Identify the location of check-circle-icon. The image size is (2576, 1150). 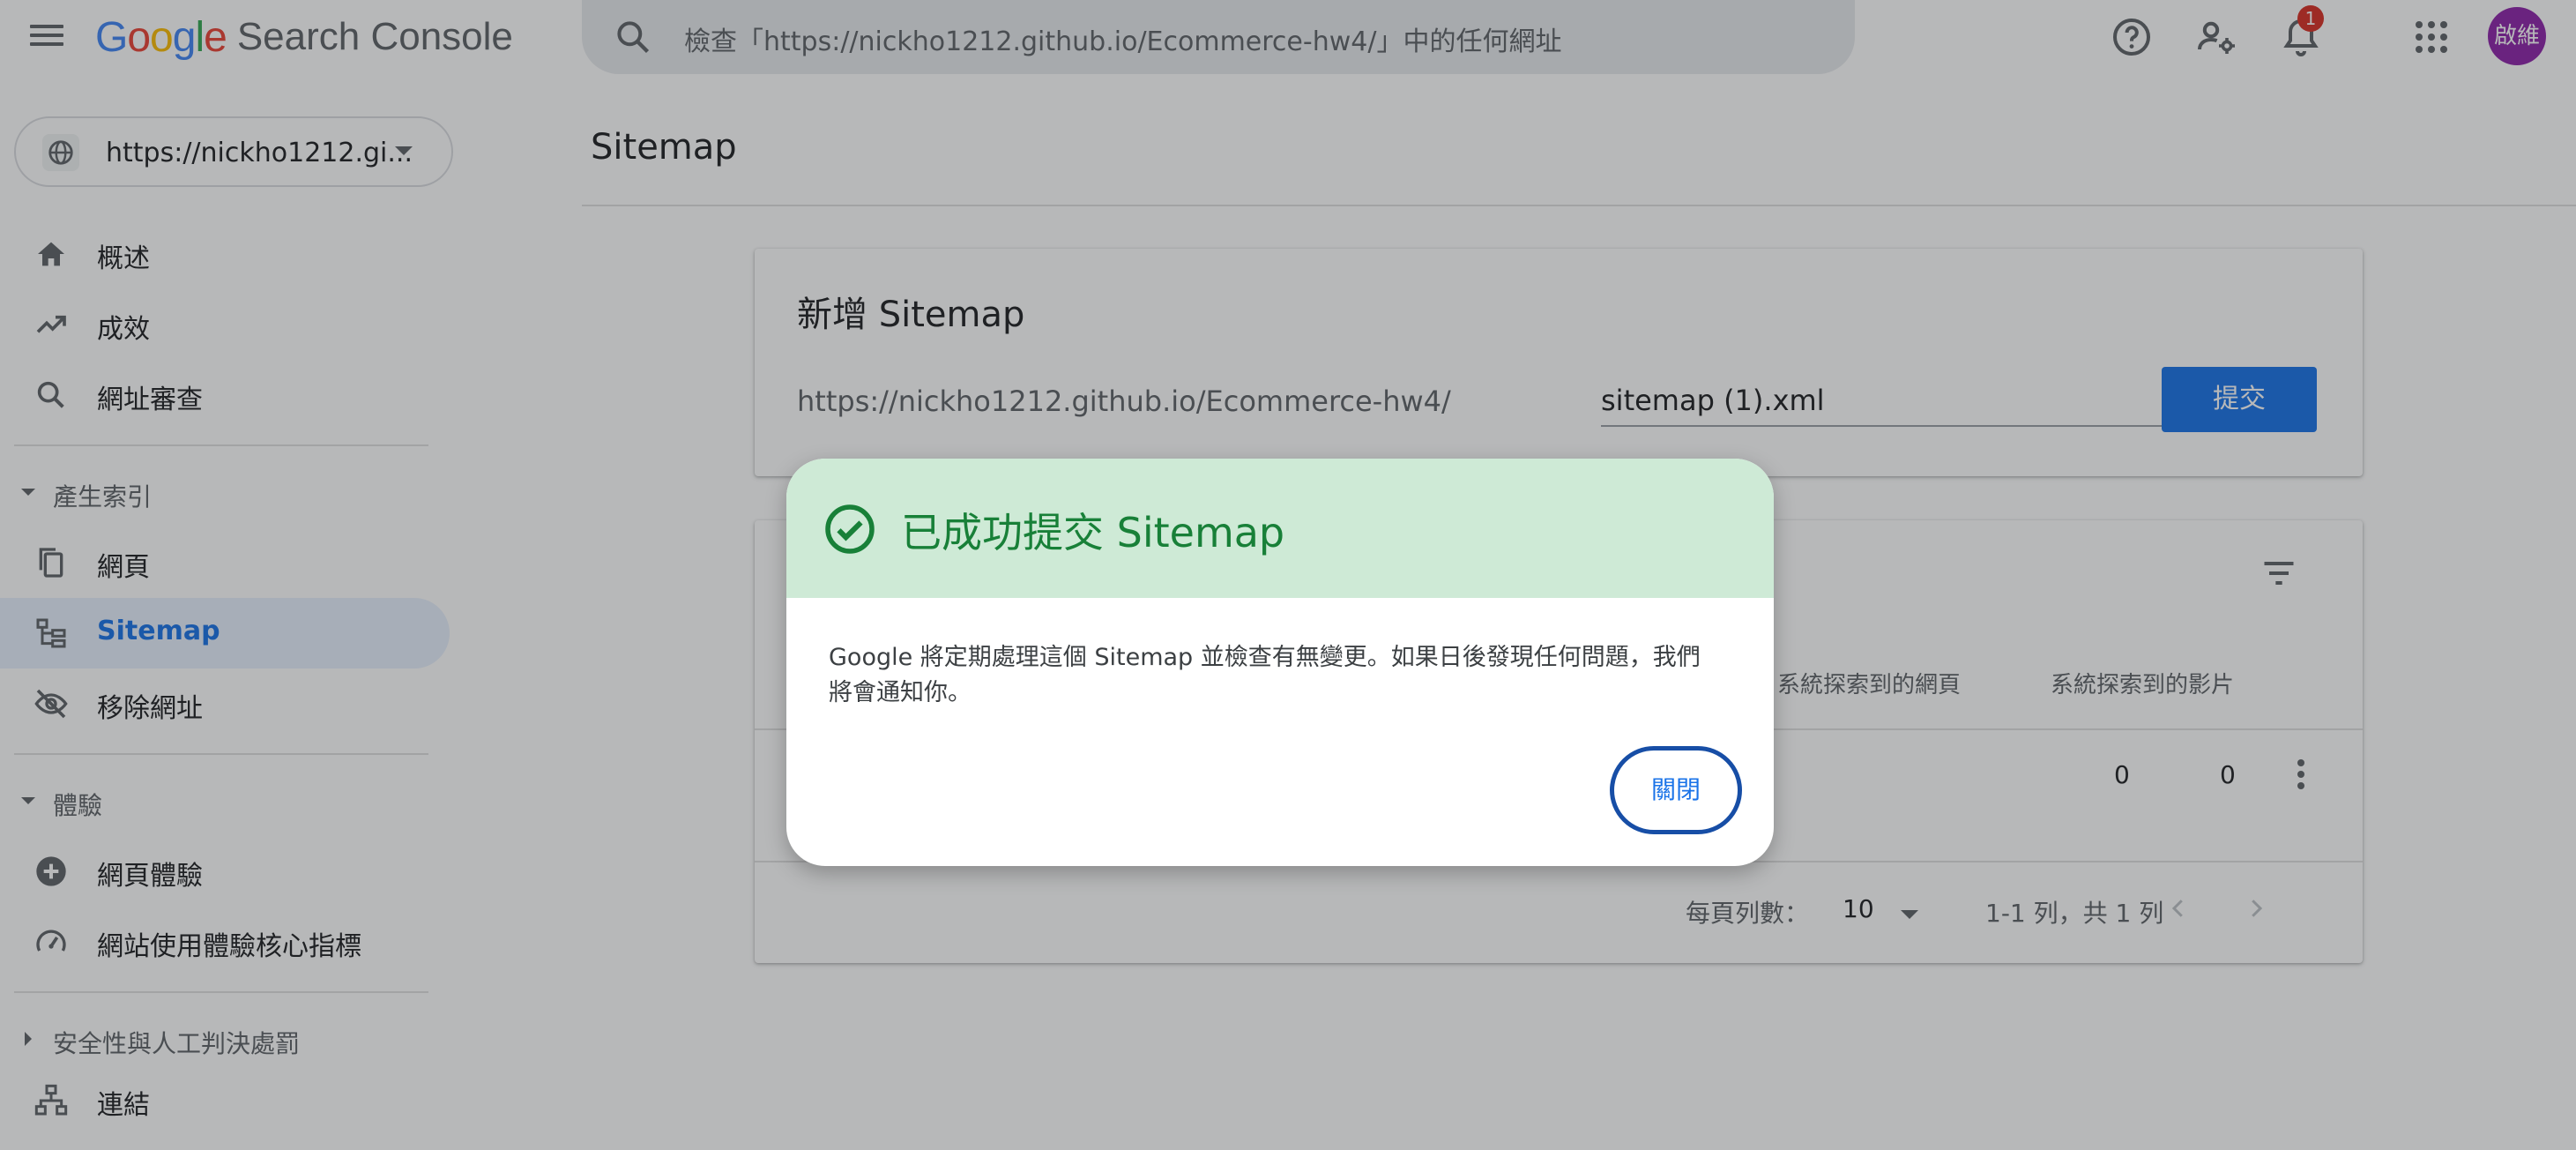
(850, 529).